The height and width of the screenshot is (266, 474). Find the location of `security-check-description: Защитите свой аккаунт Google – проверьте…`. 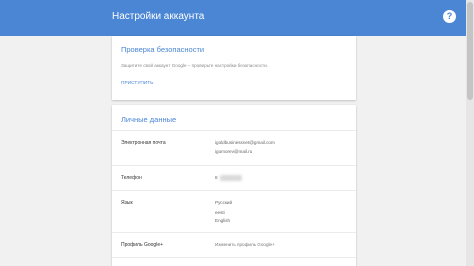

security-check-description: Защитите свой аккаунт Google – проверьте… is located at coordinates (194, 65).